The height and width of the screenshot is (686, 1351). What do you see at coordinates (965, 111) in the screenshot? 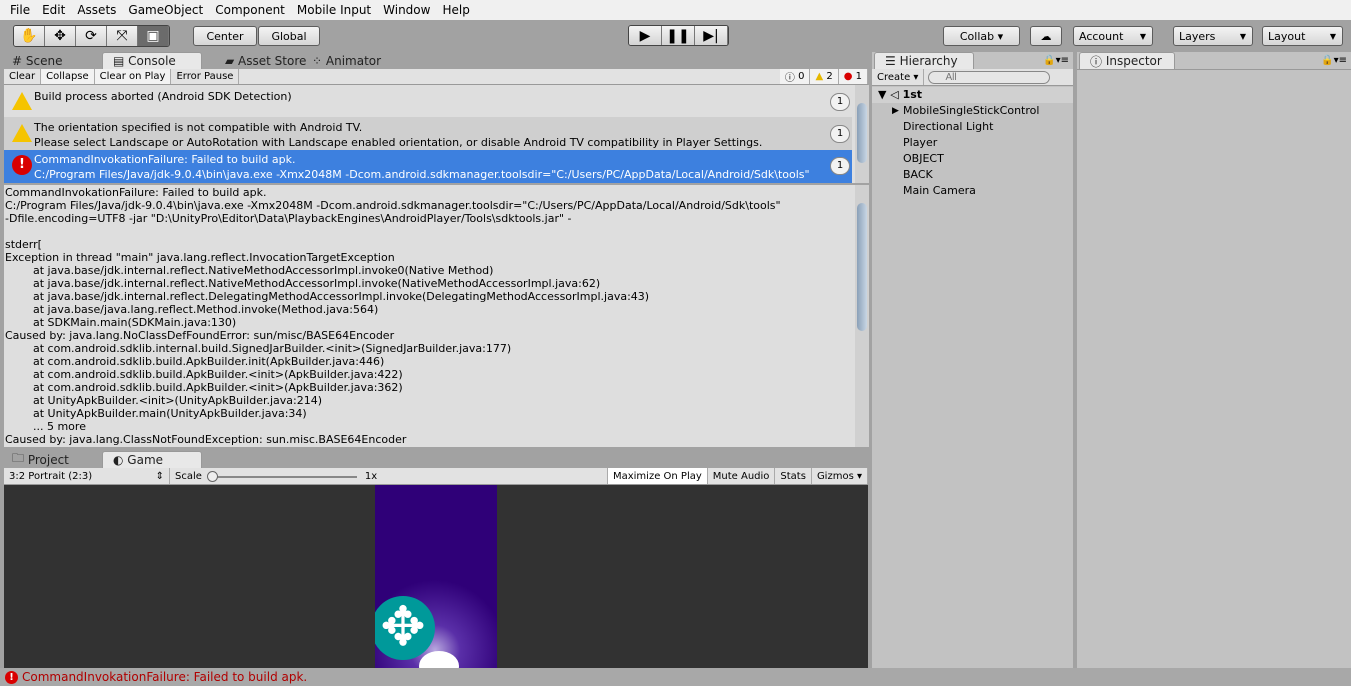
I see `hierarchy-item: ▶ MobileSingleStickControl` at bounding box center [965, 111].